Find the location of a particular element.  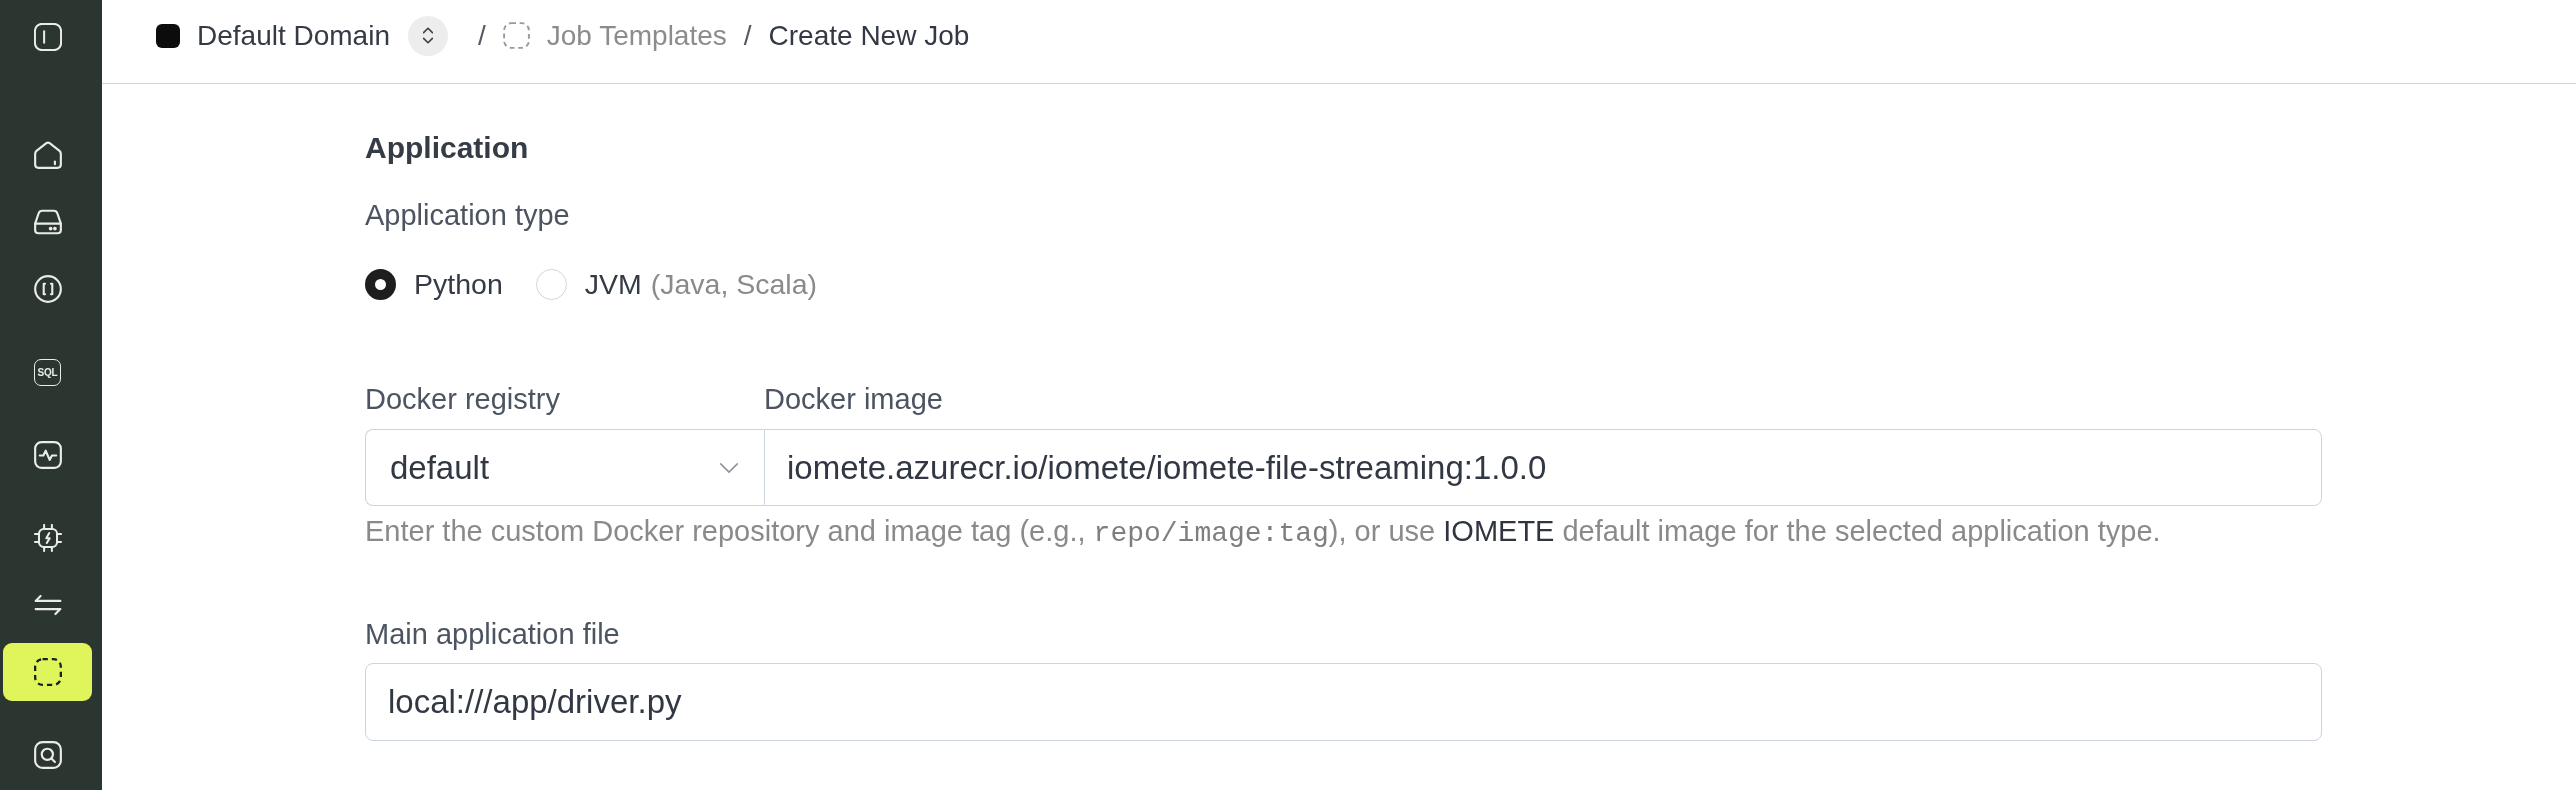

domain-switch-button is located at coordinates (428, 35).